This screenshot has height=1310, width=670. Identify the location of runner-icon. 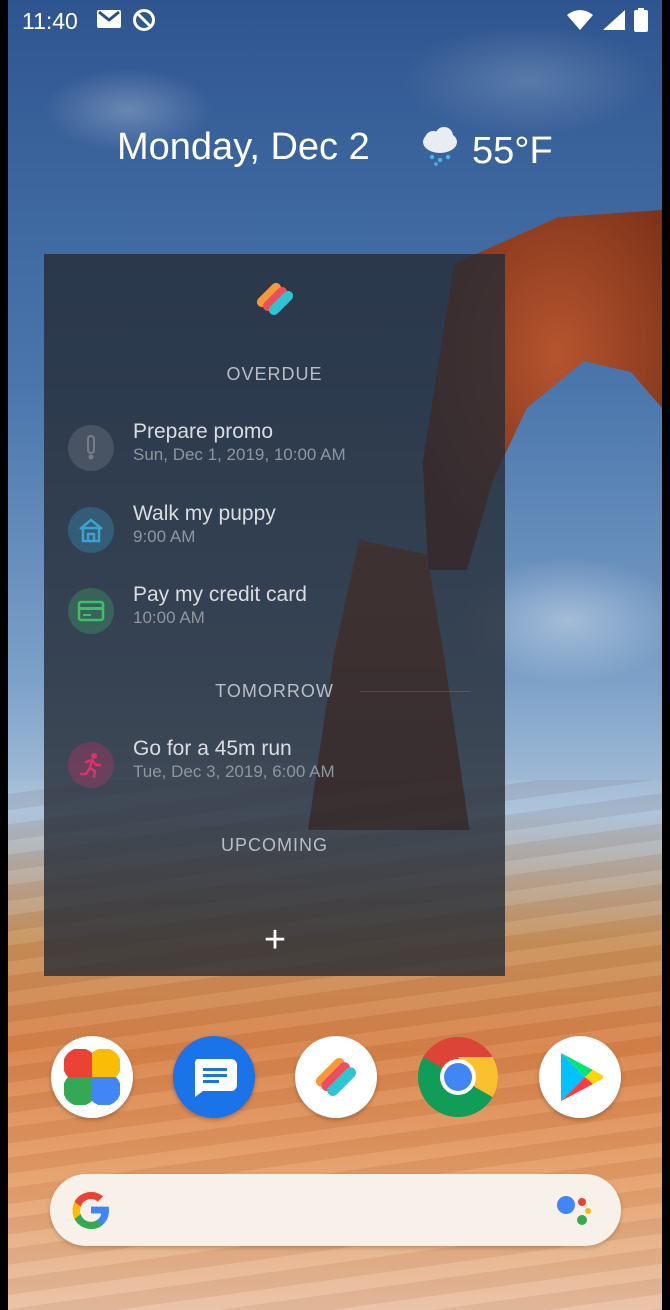
(91, 765).